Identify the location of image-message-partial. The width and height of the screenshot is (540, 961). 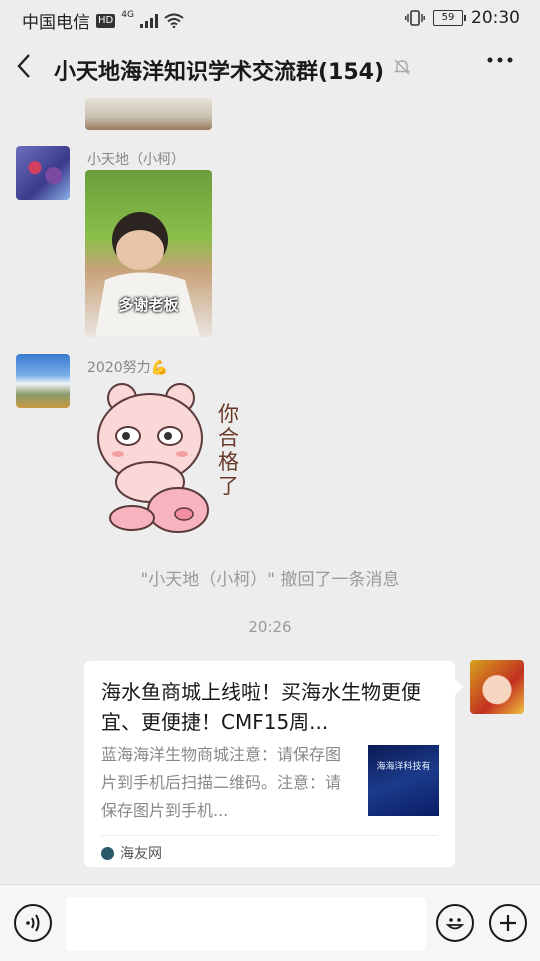
(148, 114).